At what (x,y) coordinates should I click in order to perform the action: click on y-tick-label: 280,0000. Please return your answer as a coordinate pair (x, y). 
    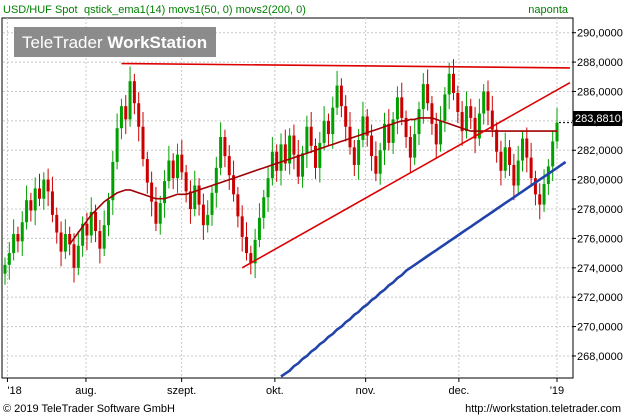
    Looking at the image, I should click on (600, 181).